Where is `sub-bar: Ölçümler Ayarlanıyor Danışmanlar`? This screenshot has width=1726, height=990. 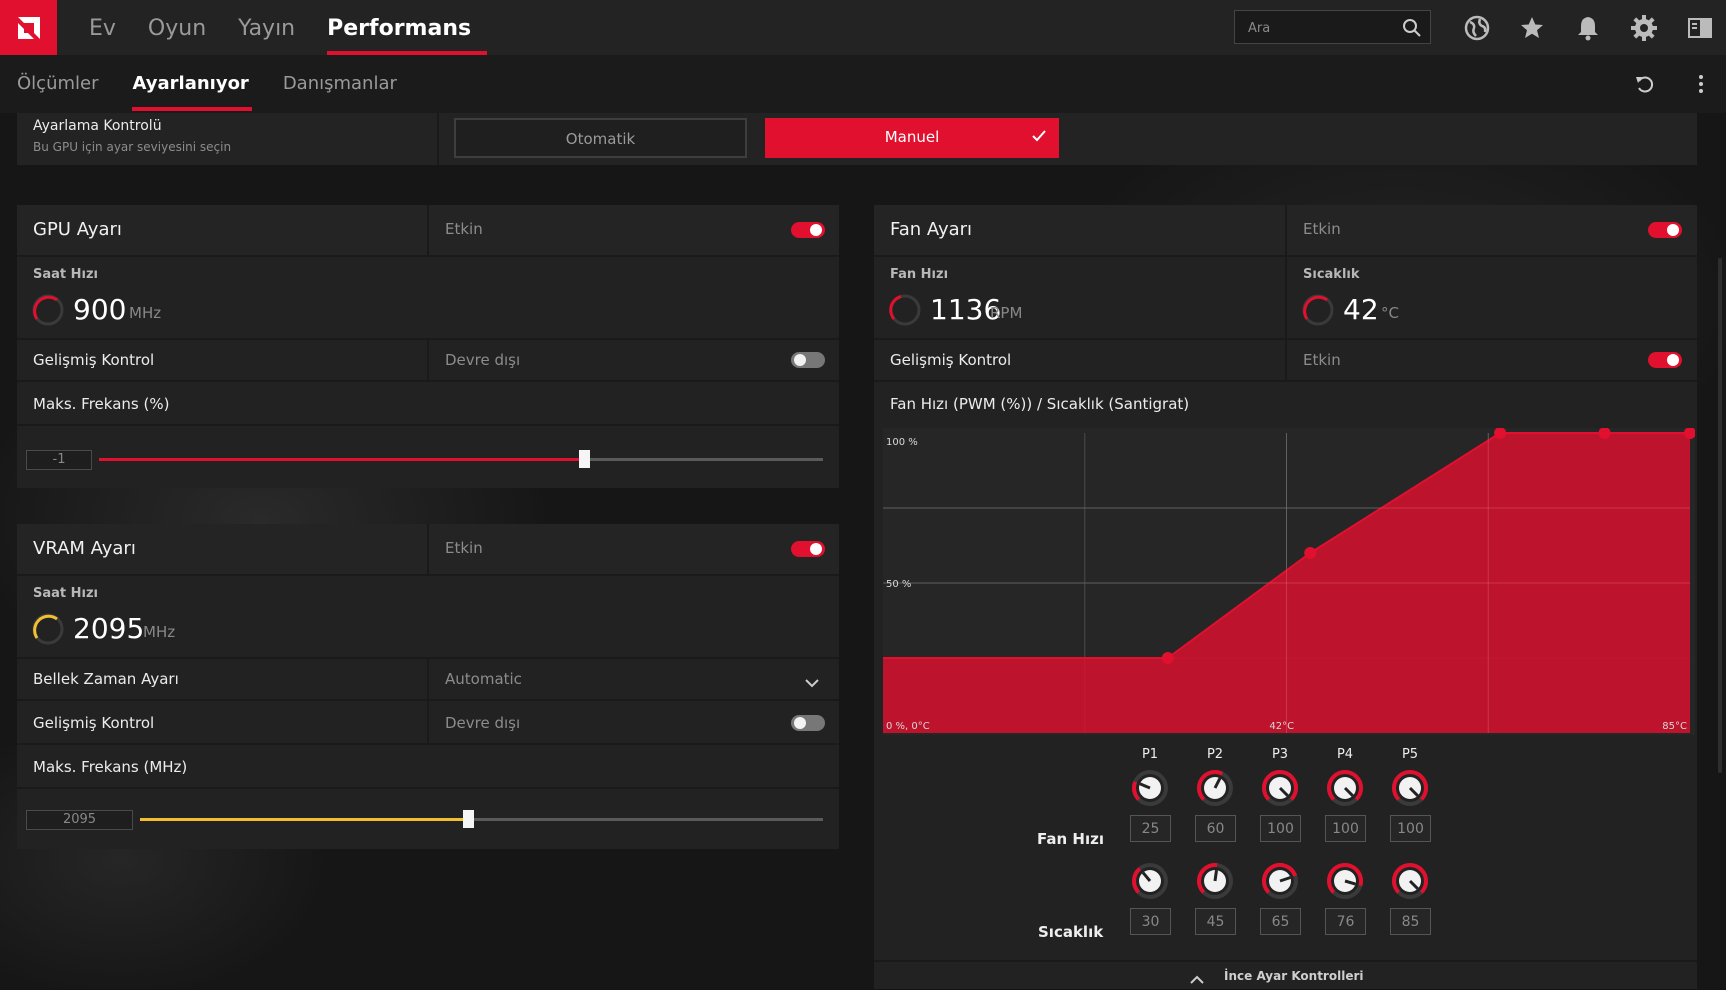
sub-bar: Ölçümler Ayarlanıyor Danışmanlar is located at coordinates (863, 84).